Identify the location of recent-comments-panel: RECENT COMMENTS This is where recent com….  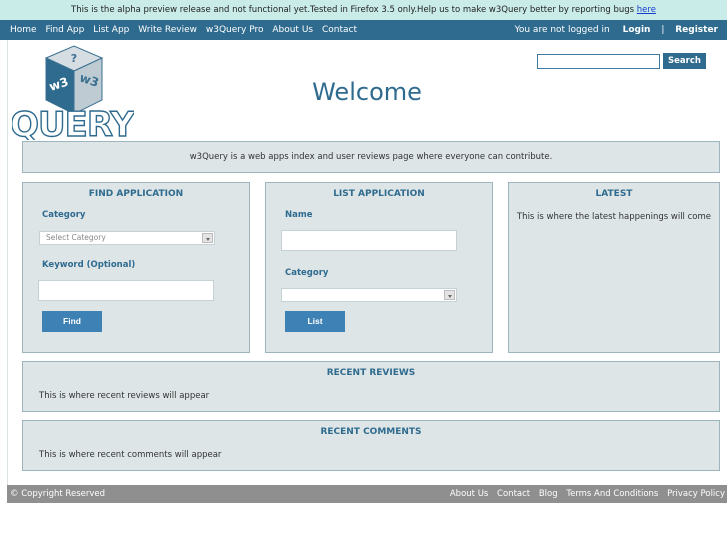
(371, 445).